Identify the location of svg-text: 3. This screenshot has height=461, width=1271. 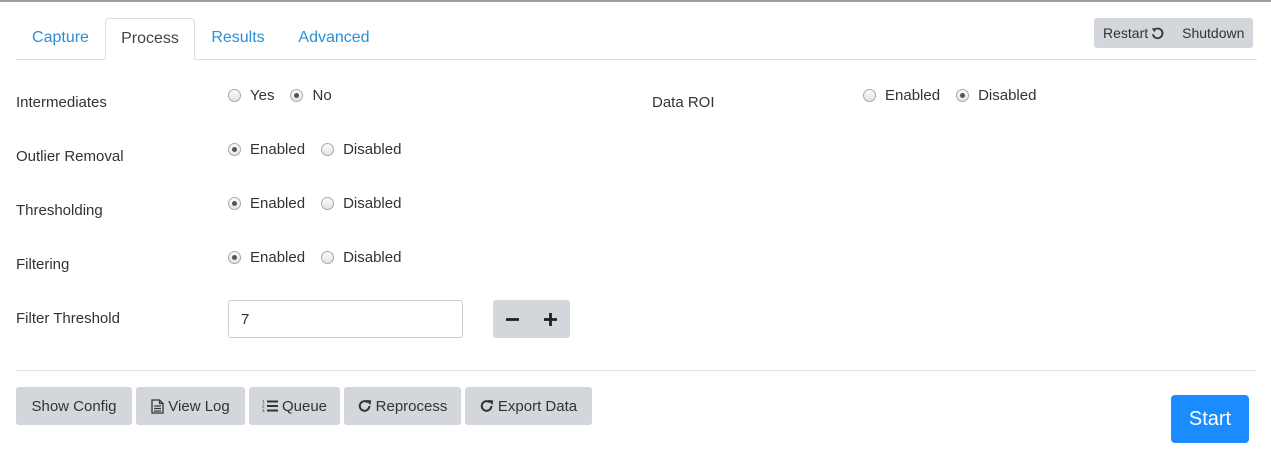
(263, 410).